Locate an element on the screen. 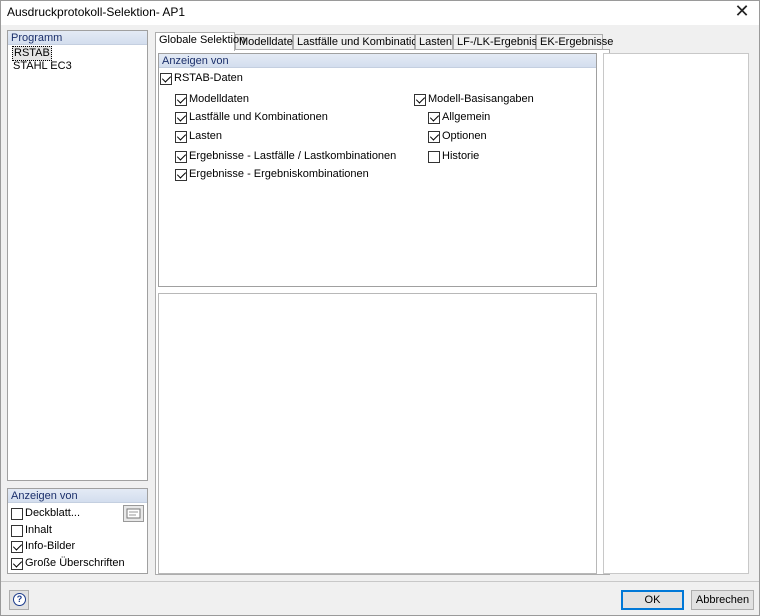 The height and width of the screenshot is (616, 760). ergebnisse-ek-label: Ergebnisse - Ergebniskombinationen is located at coordinates (279, 174).